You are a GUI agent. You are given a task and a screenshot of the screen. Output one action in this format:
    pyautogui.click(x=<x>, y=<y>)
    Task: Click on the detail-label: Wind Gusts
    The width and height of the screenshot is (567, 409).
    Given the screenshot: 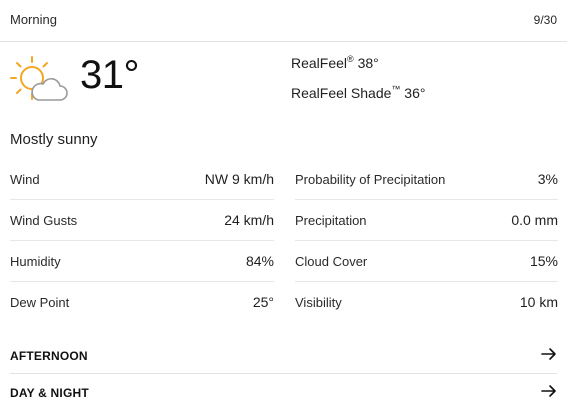 What is the action you would take?
    pyautogui.click(x=44, y=220)
    